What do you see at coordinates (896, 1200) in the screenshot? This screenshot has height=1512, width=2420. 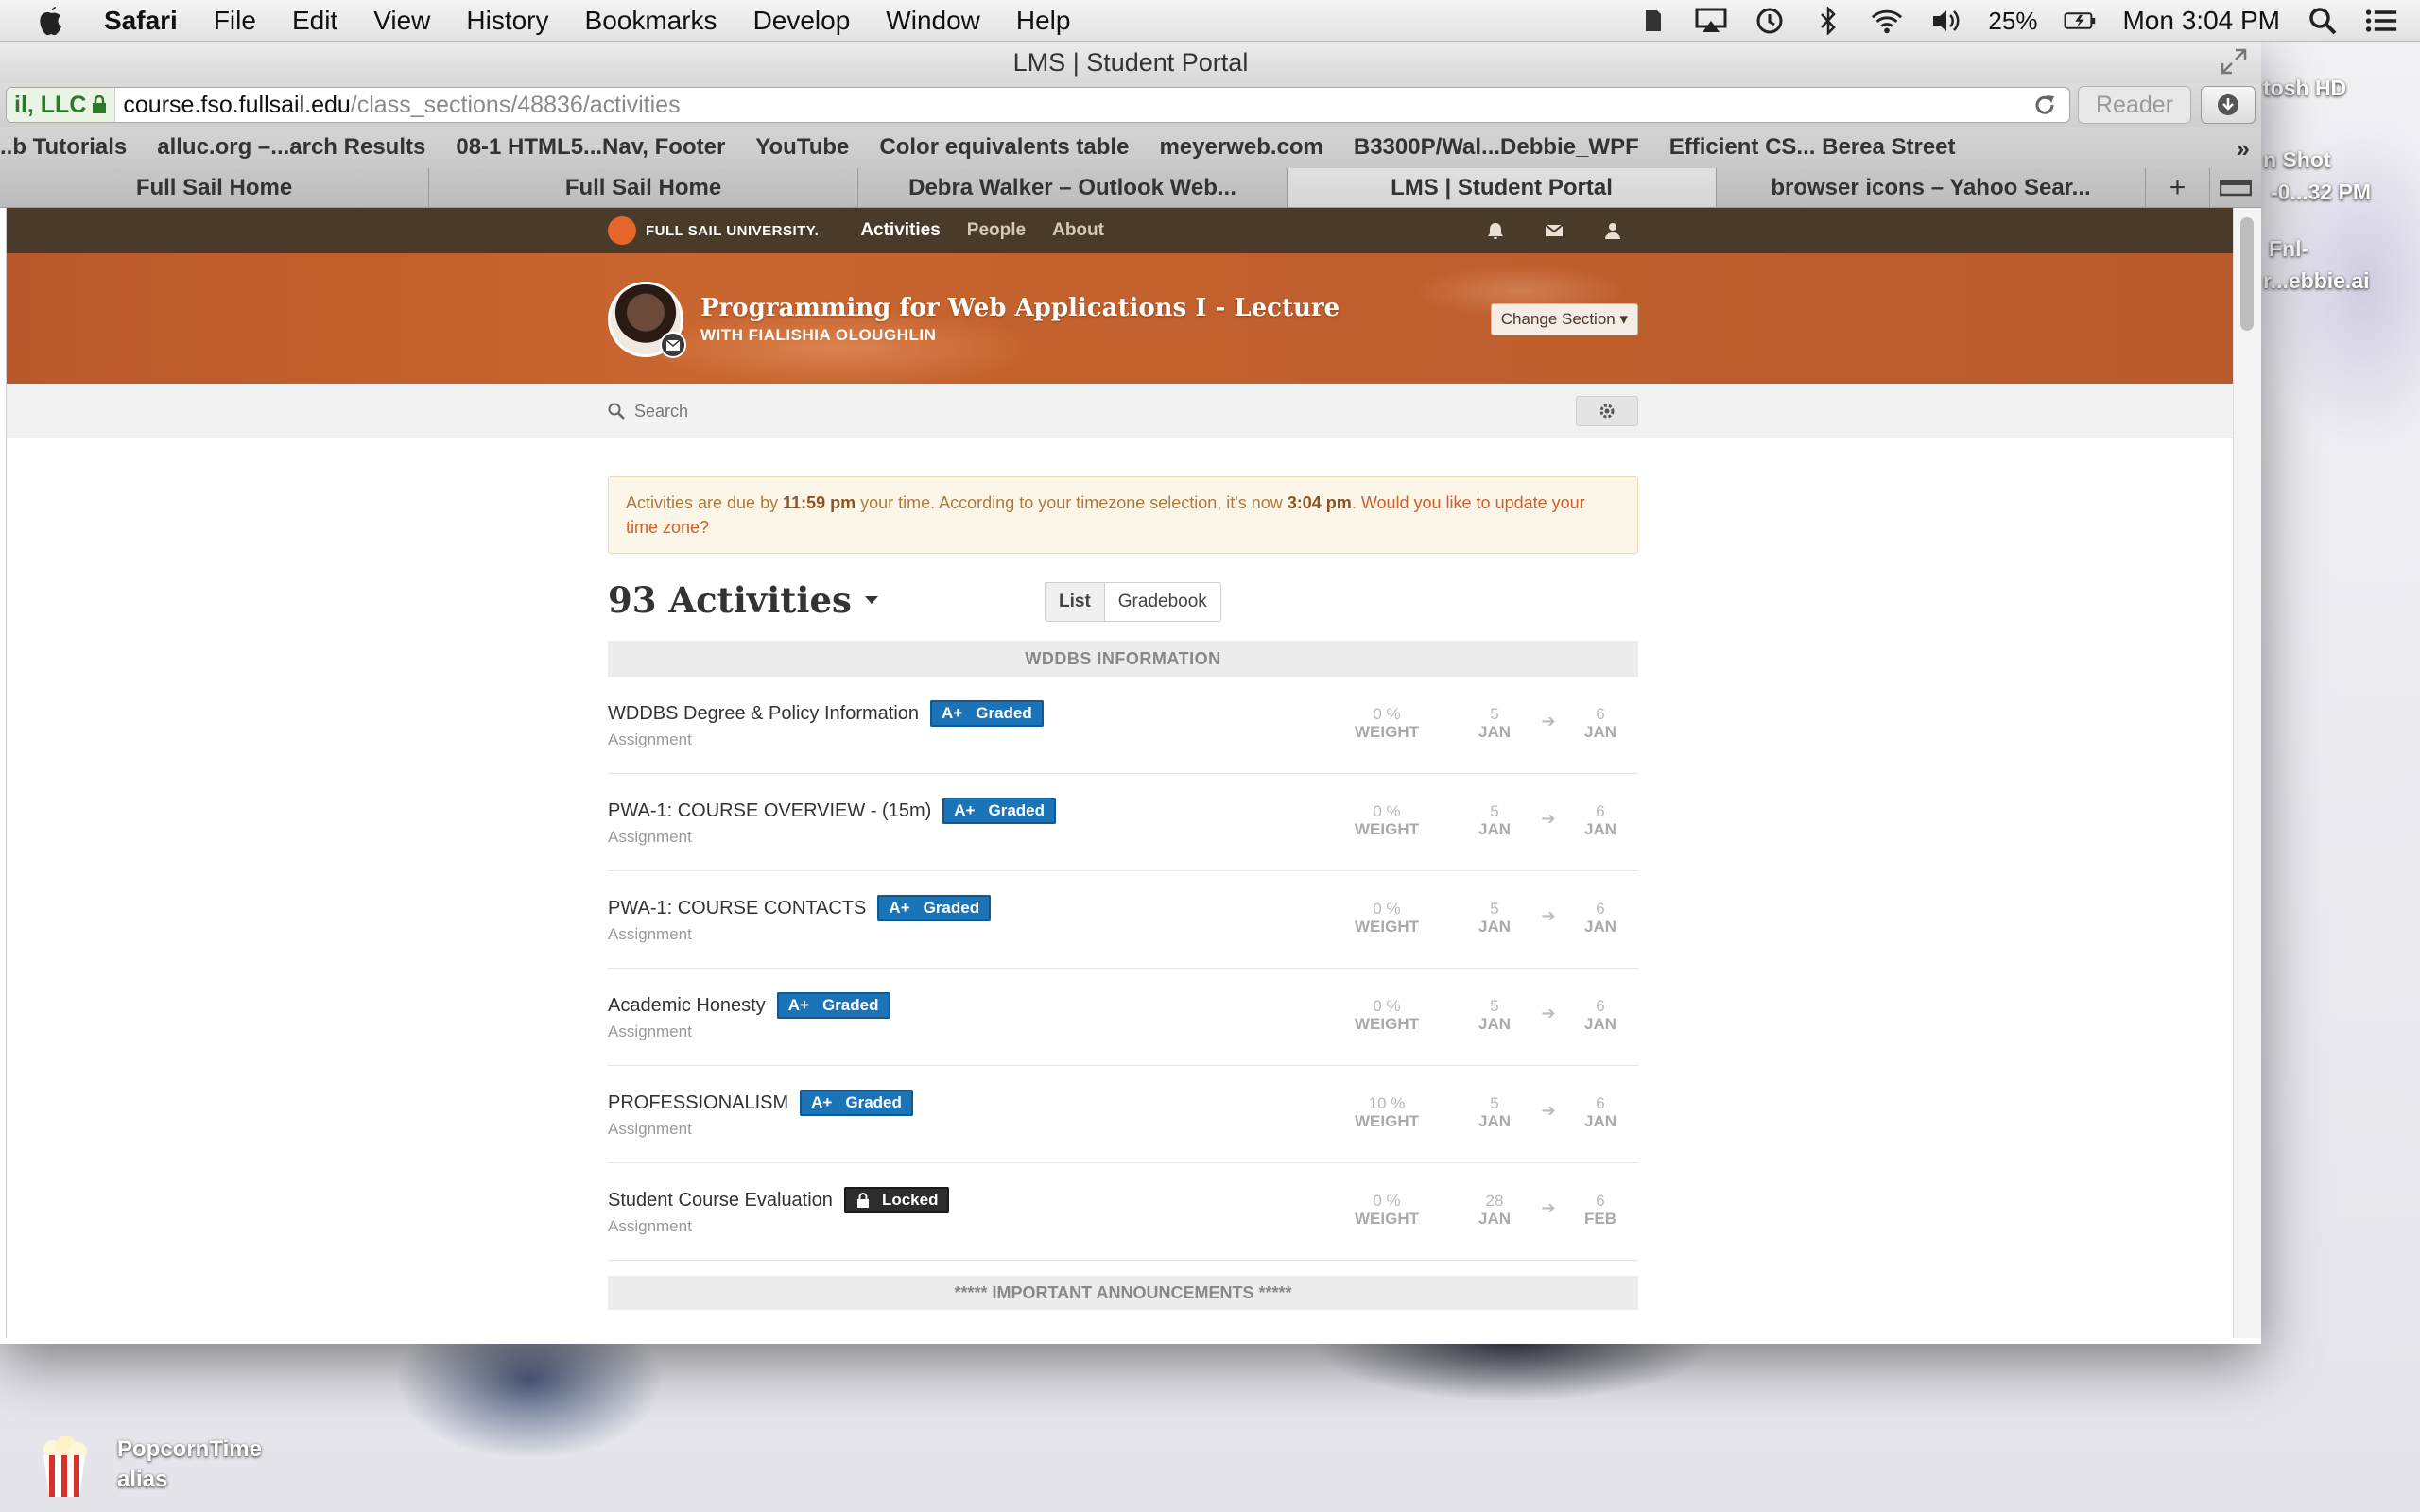 I see `locked-badge: Locked` at bounding box center [896, 1200].